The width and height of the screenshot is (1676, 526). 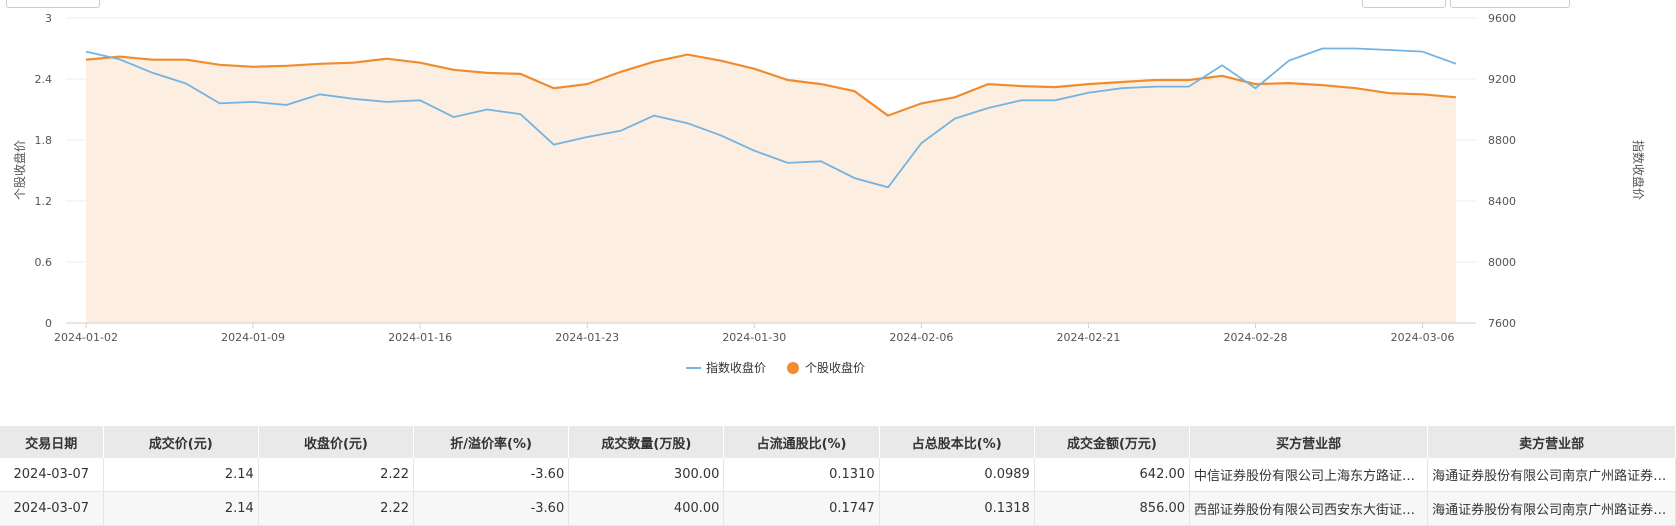 I want to click on table-header-cell: 交易日期, so click(x=52, y=442).